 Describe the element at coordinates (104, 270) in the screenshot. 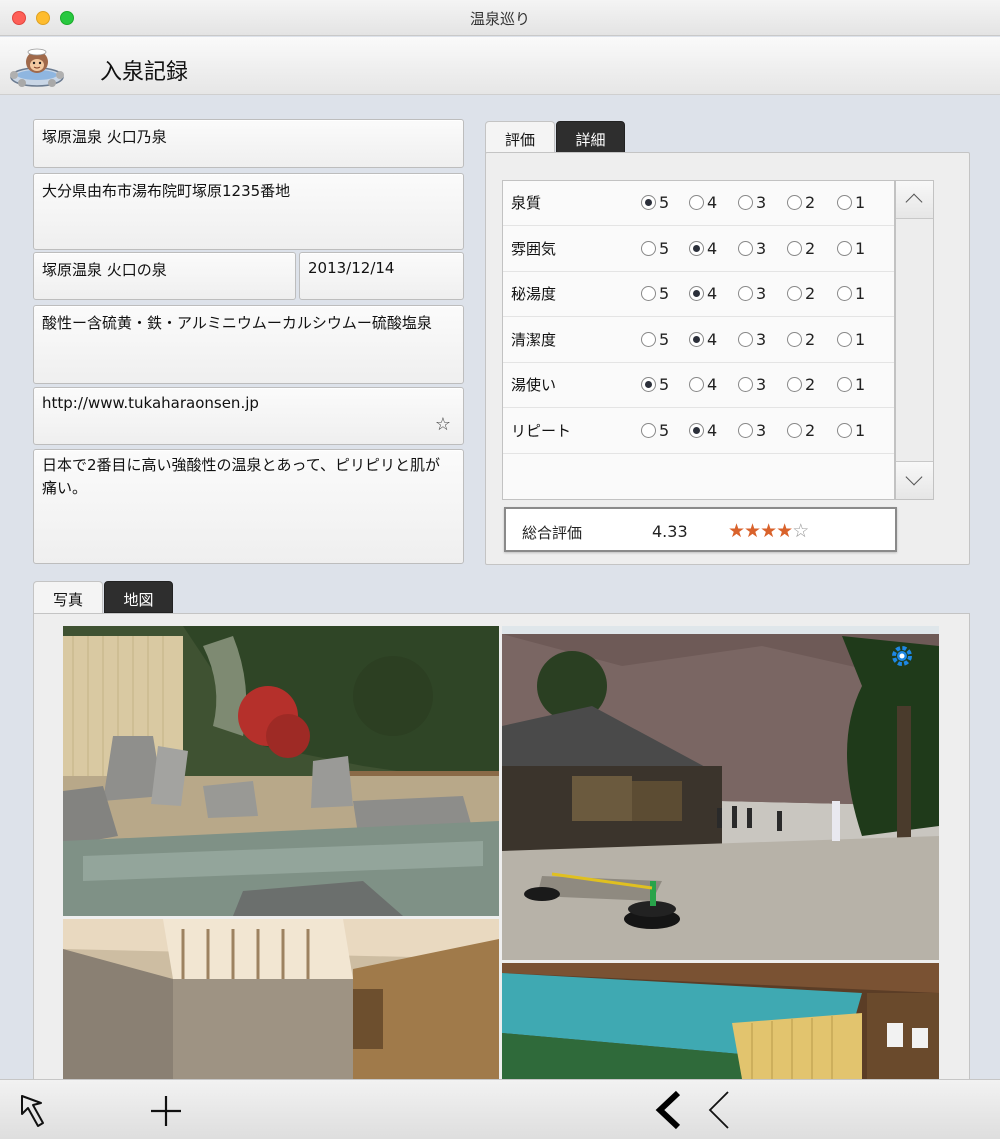

I see `facility-value: 塚原温泉 火口の泉` at that location.